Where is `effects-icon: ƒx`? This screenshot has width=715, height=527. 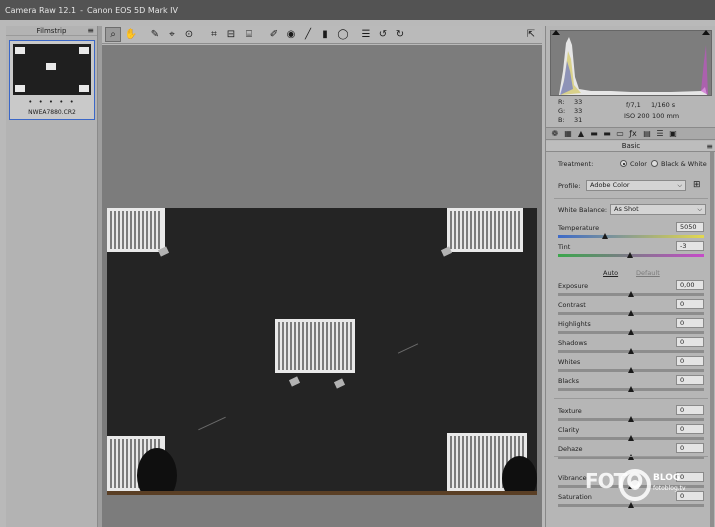
effects-icon: ƒx is located at coordinates (633, 134).